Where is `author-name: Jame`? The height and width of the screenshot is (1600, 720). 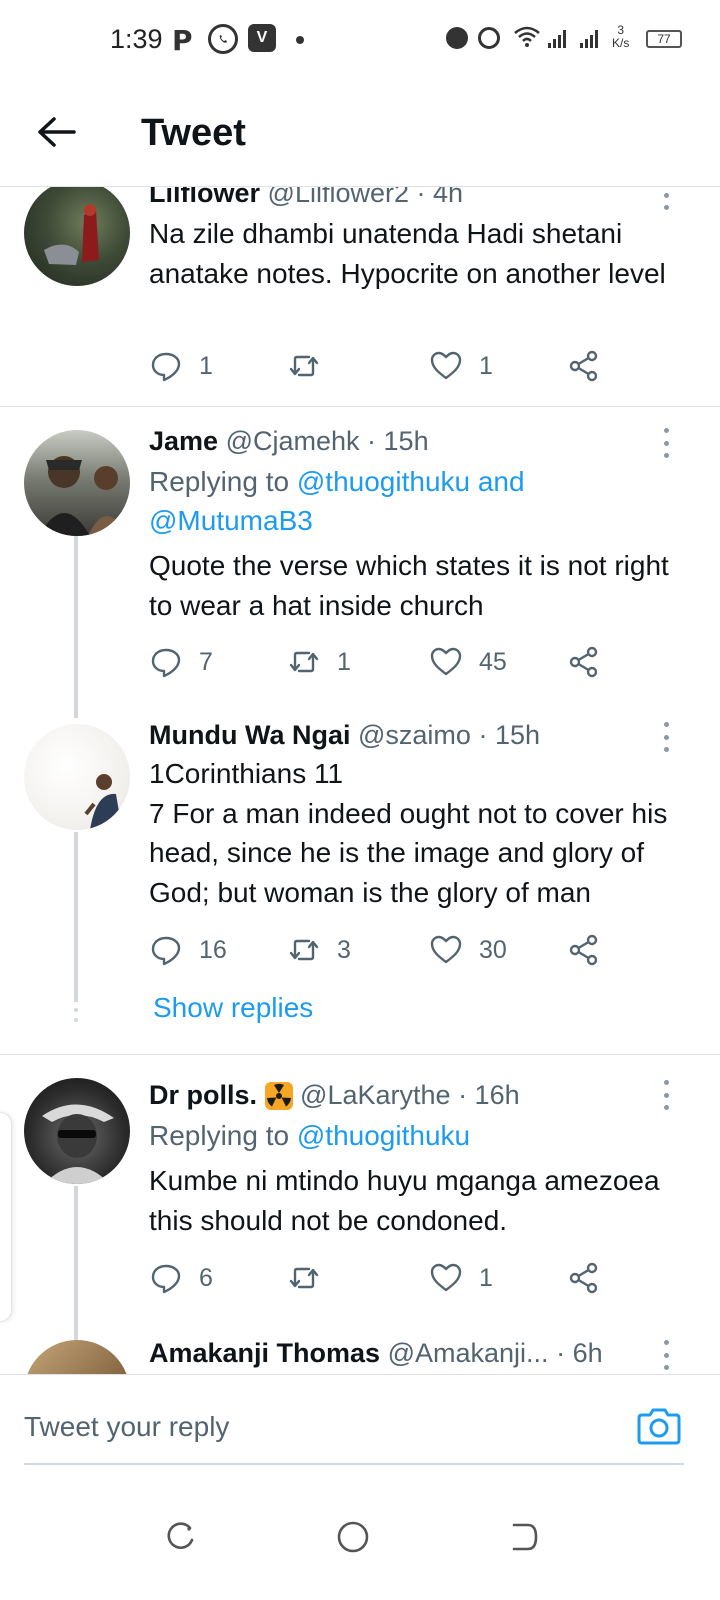 author-name: Jame is located at coordinates (183, 441).